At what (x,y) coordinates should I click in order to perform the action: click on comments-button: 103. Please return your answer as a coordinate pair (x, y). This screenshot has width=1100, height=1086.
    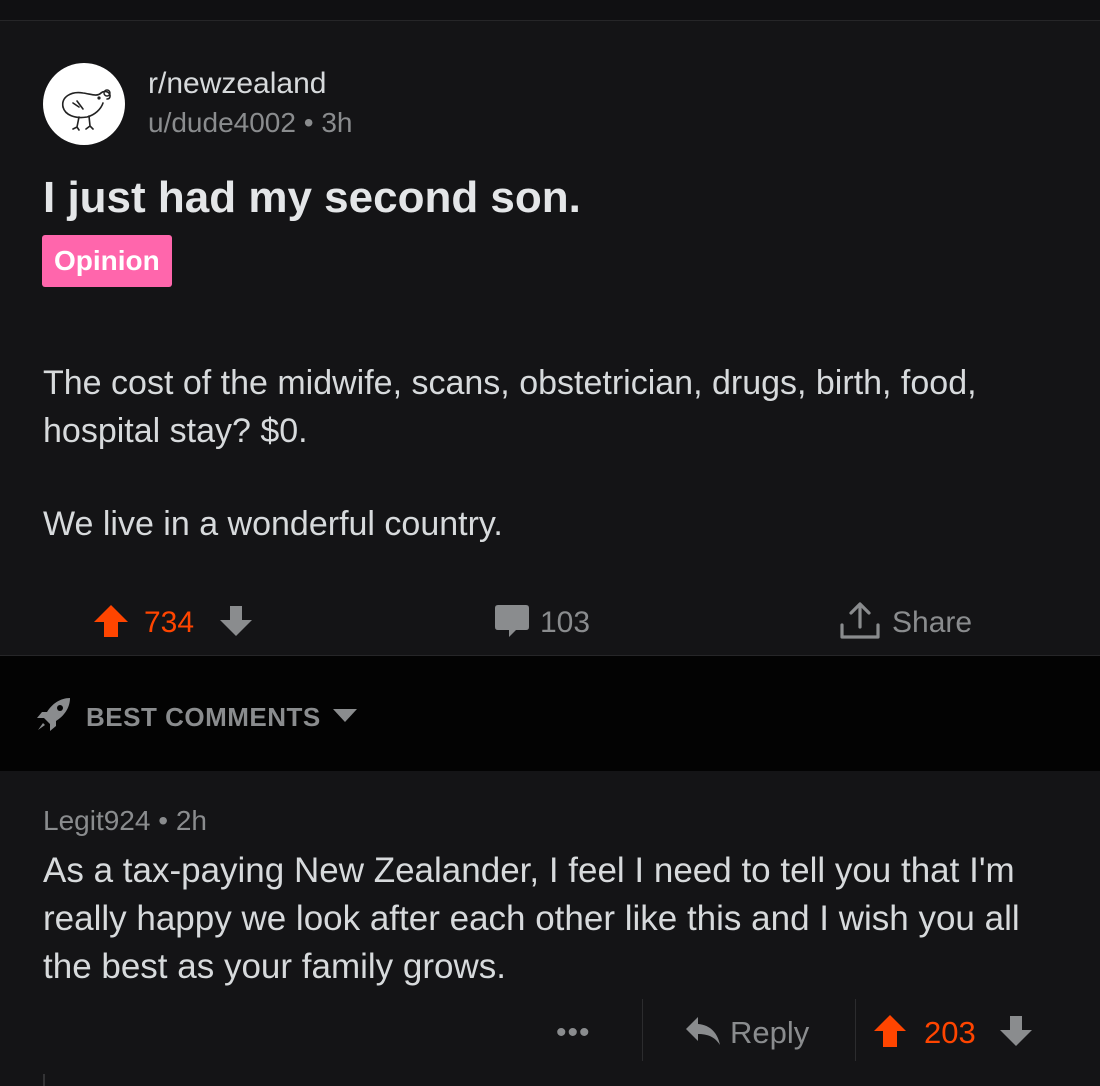
    Looking at the image, I should click on (542, 623).